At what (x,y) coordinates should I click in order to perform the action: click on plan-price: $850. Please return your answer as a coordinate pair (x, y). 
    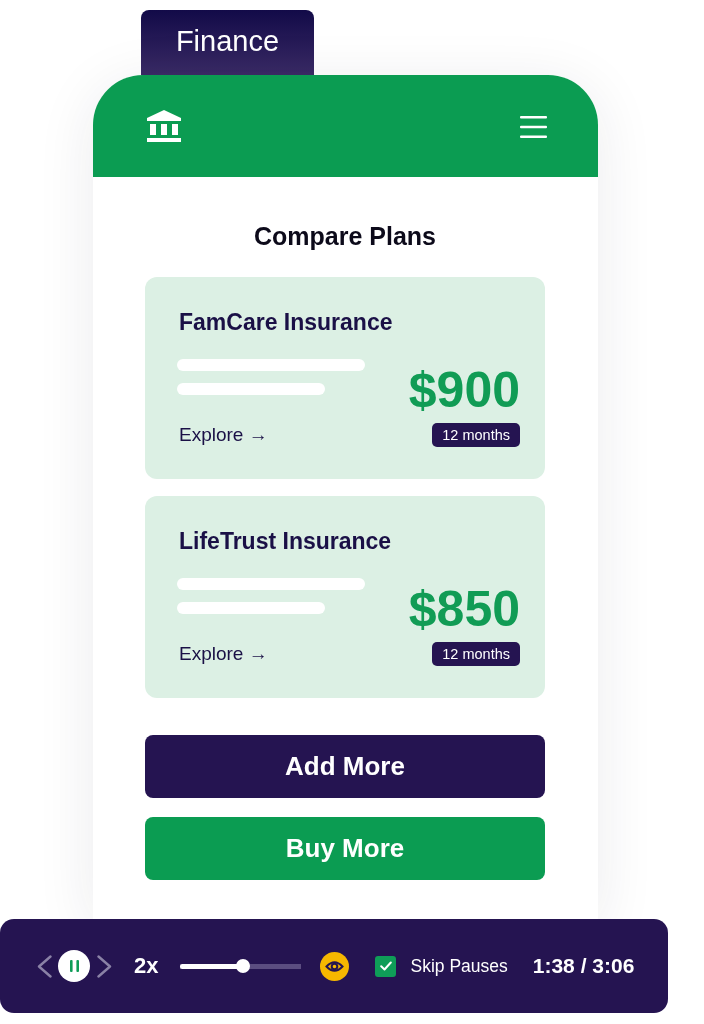
    Looking at the image, I should click on (464, 609).